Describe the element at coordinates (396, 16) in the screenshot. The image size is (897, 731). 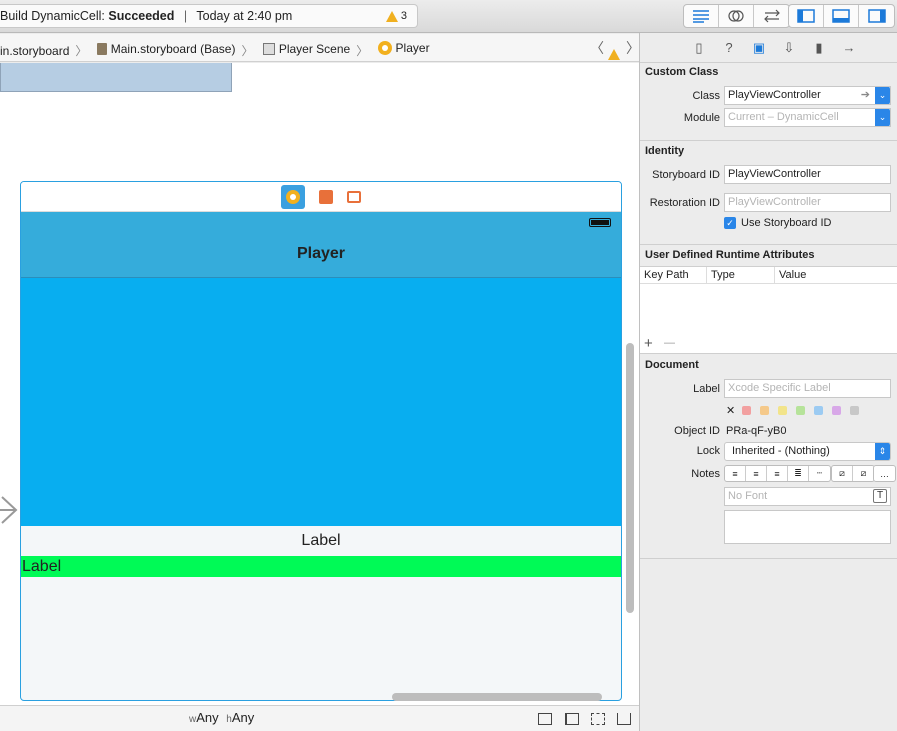
I see `warning-indicator: 3` at that location.